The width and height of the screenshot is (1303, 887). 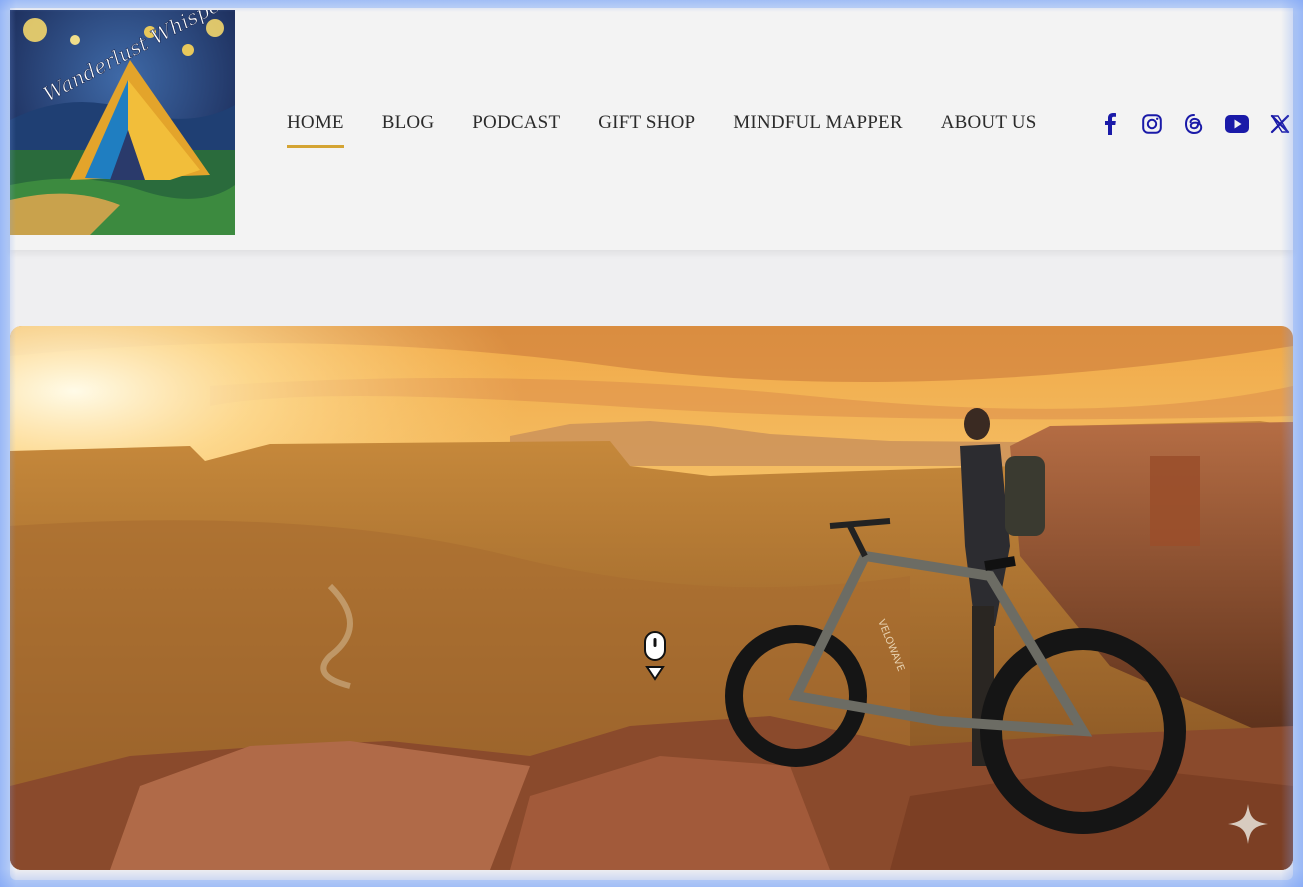 What do you see at coordinates (655, 656) in the screenshot?
I see `mouse-scroll-icon` at bounding box center [655, 656].